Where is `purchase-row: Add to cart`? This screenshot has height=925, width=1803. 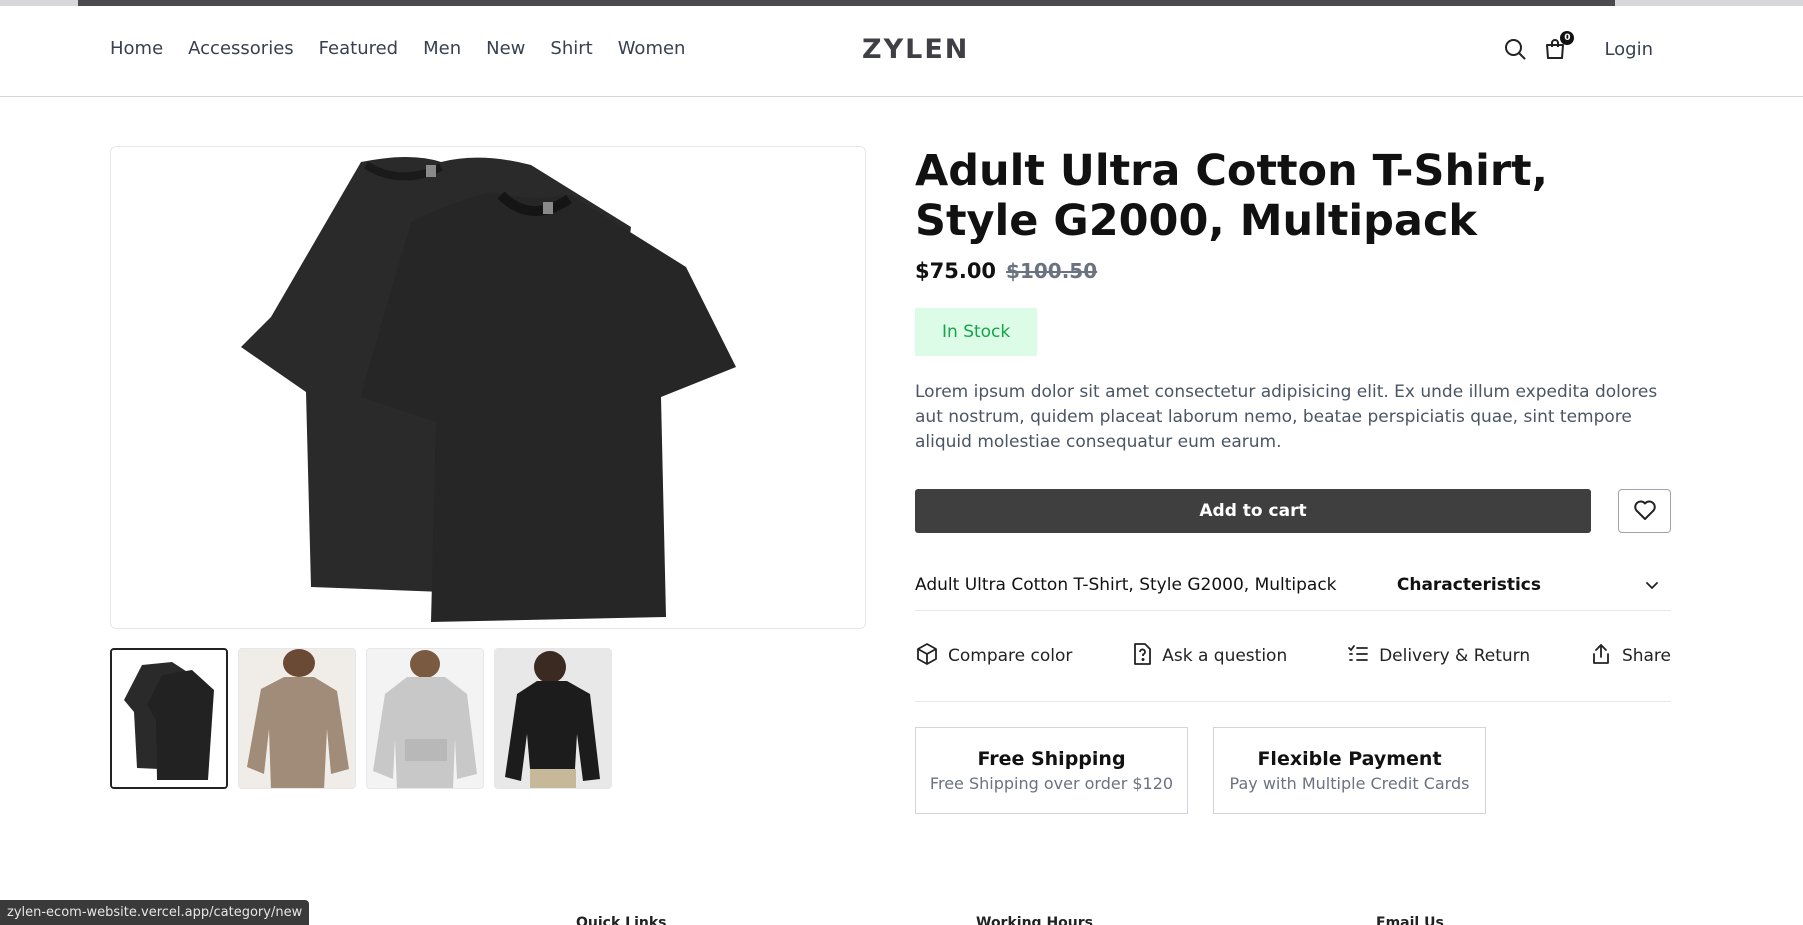
purchase-row: Add to cart is located at coordinates (1293, 511).